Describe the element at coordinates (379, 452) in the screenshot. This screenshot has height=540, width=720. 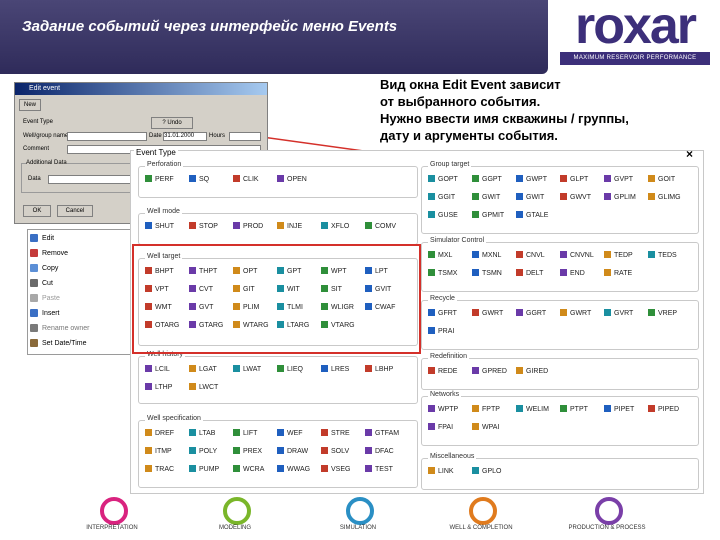
I see `event-type-item: DFAC` at that location.